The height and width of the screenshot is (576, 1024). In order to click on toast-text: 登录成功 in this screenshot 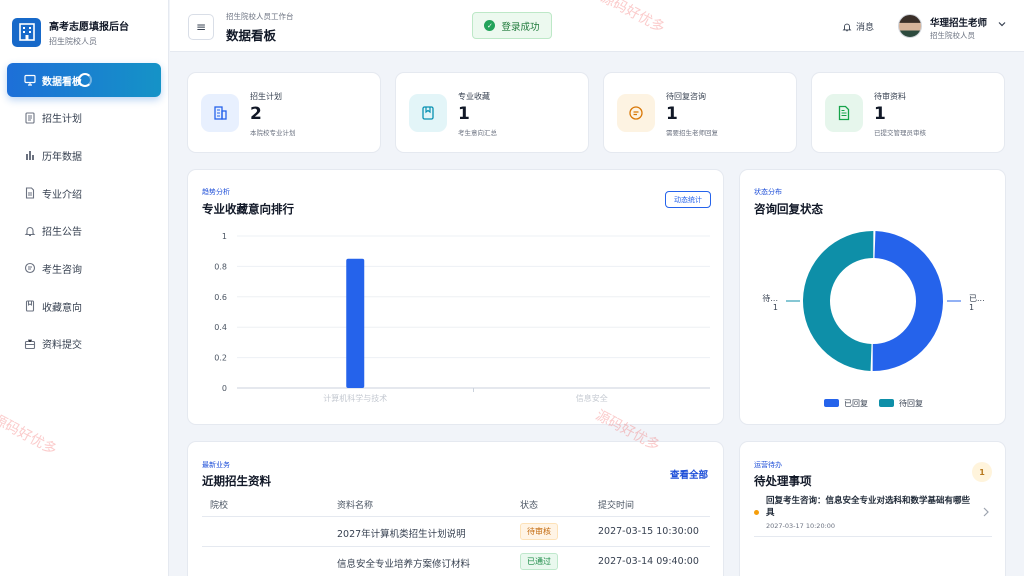, I will do `click(520, 27)`.